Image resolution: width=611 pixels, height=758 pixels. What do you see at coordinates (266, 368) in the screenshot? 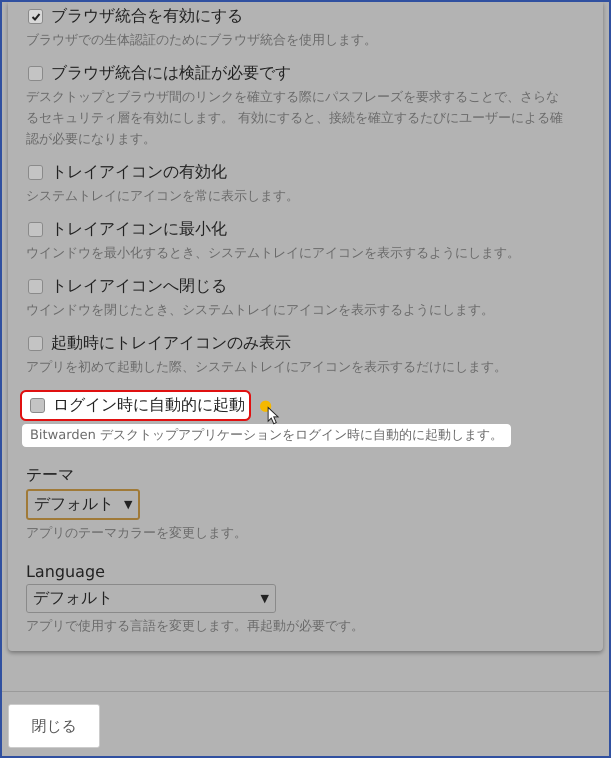
I see `option-description: アプリを初めて起動した際、システムトレイにアイコンを表示するだけにします。` at bounding box center [266, 368].